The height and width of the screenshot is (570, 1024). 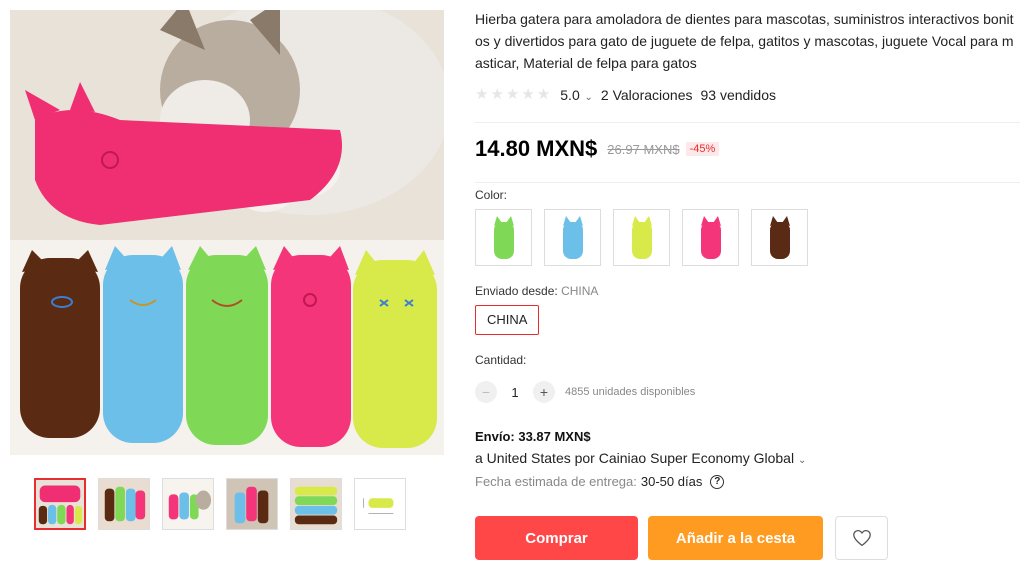 What do you see at coordinates (515, 392) in the screenshot?
I see `quantity-input: 1` at bounding box center [515, 392].